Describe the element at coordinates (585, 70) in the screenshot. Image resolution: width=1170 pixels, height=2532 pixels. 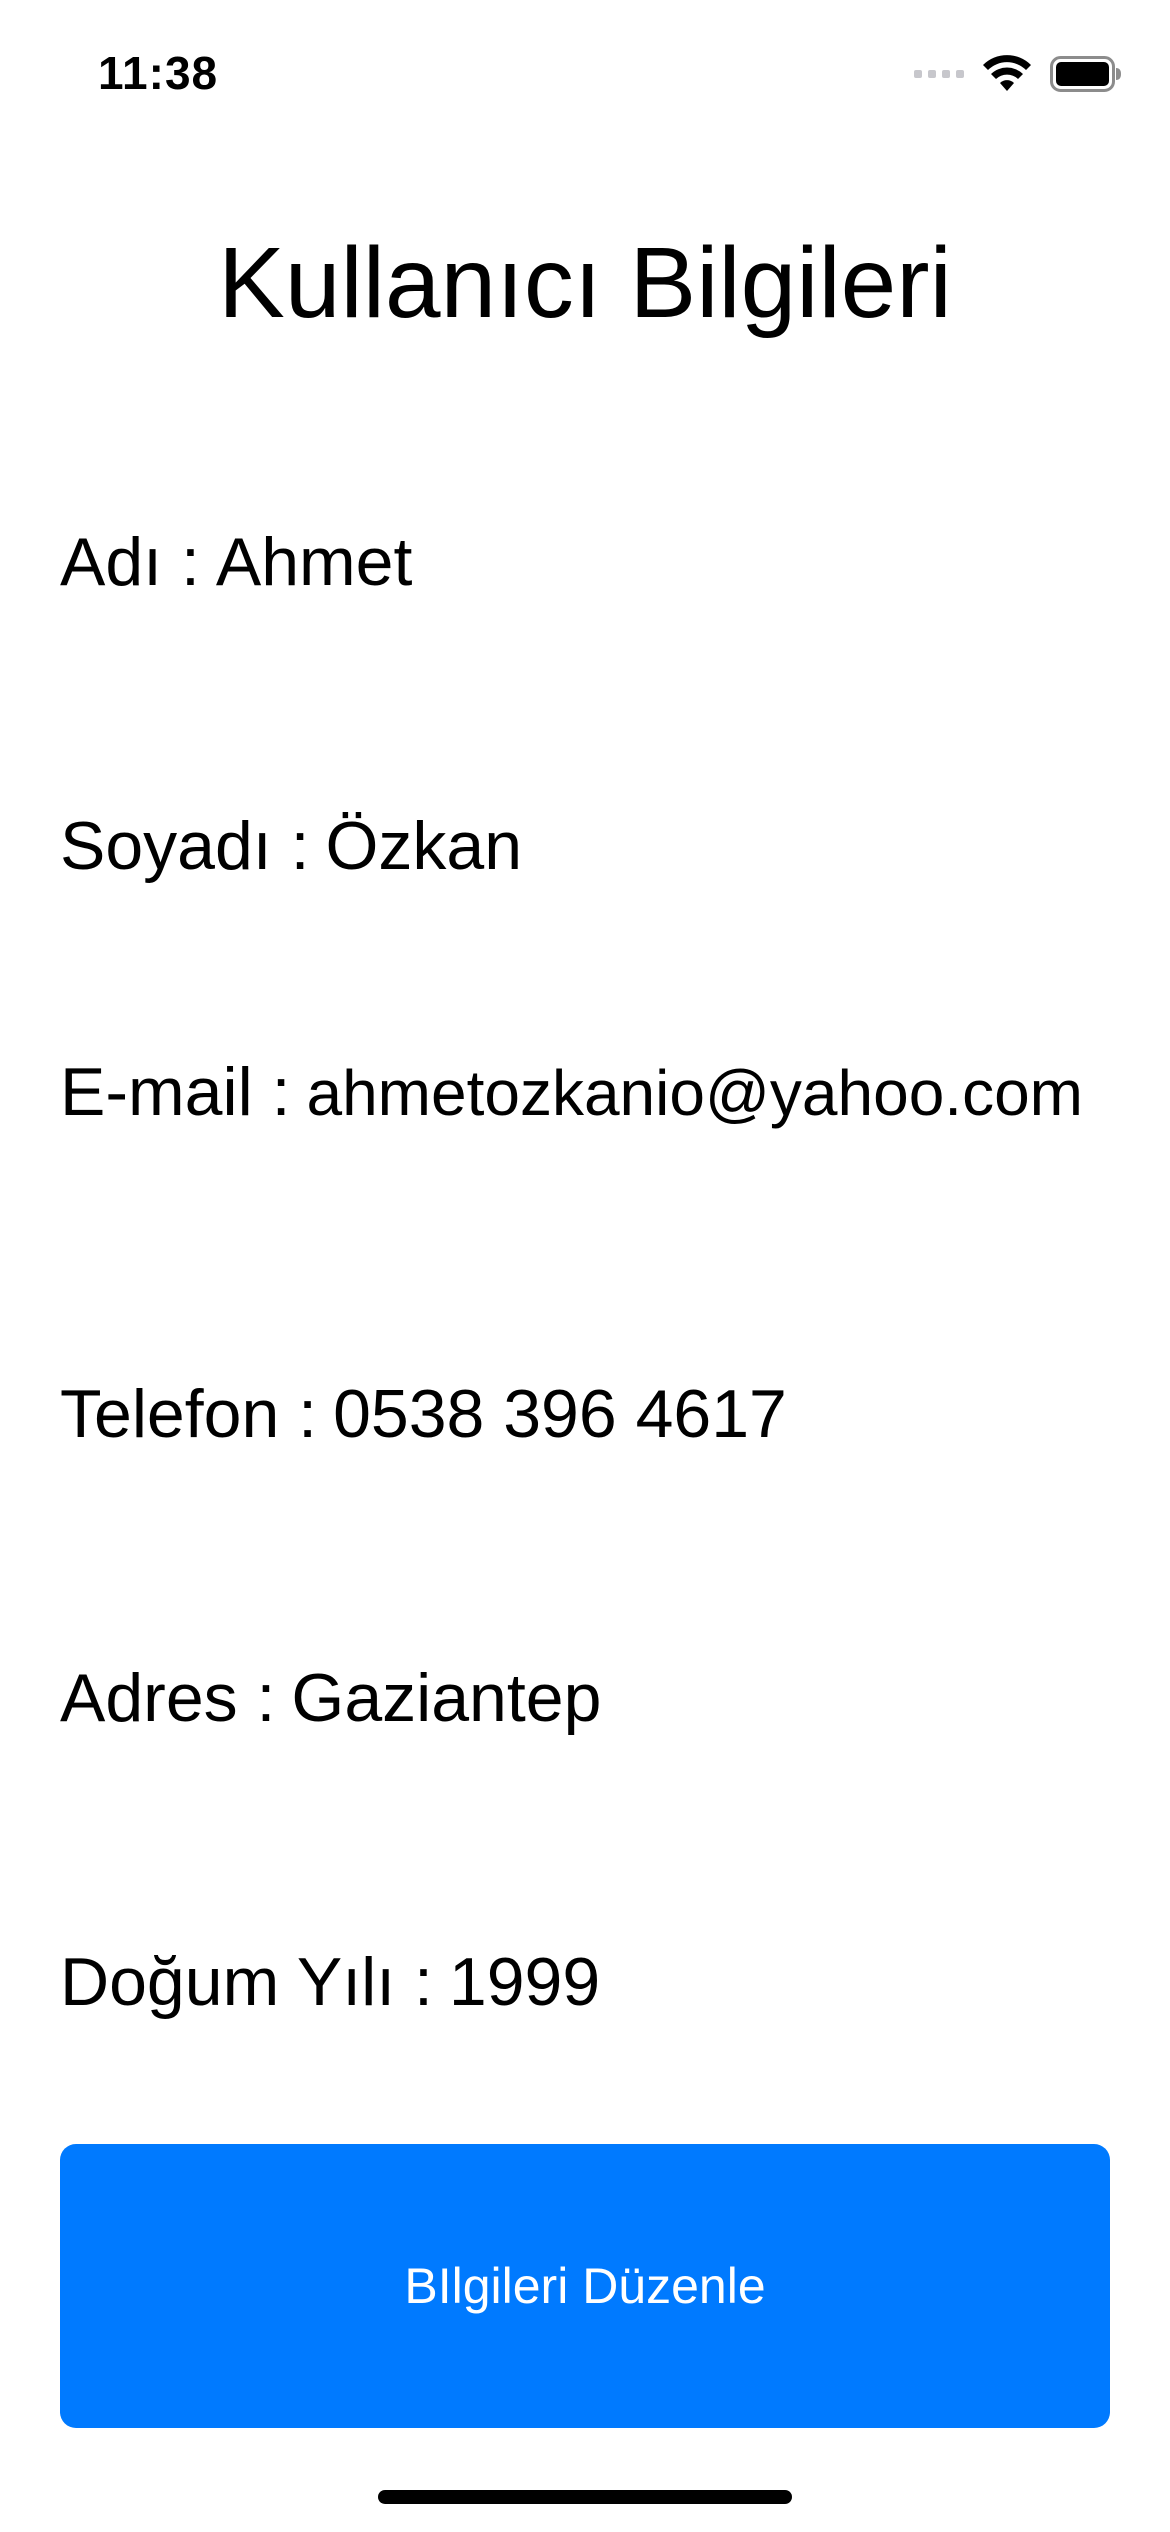
I see `status-bar: 11:38` at that location.